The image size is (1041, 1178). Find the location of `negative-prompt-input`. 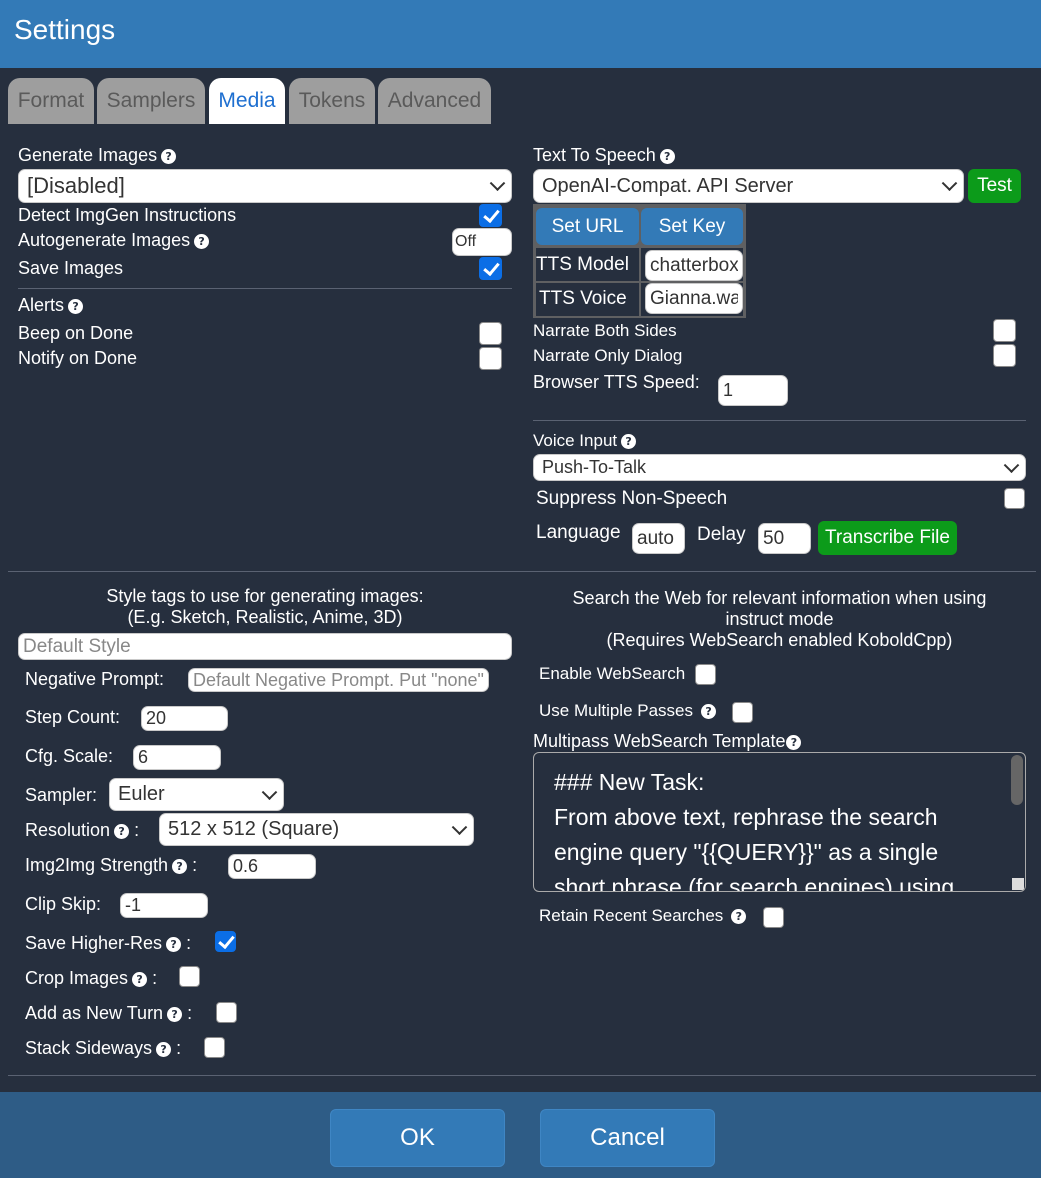

negative-prompt-input is located at coordinates (338, 680).